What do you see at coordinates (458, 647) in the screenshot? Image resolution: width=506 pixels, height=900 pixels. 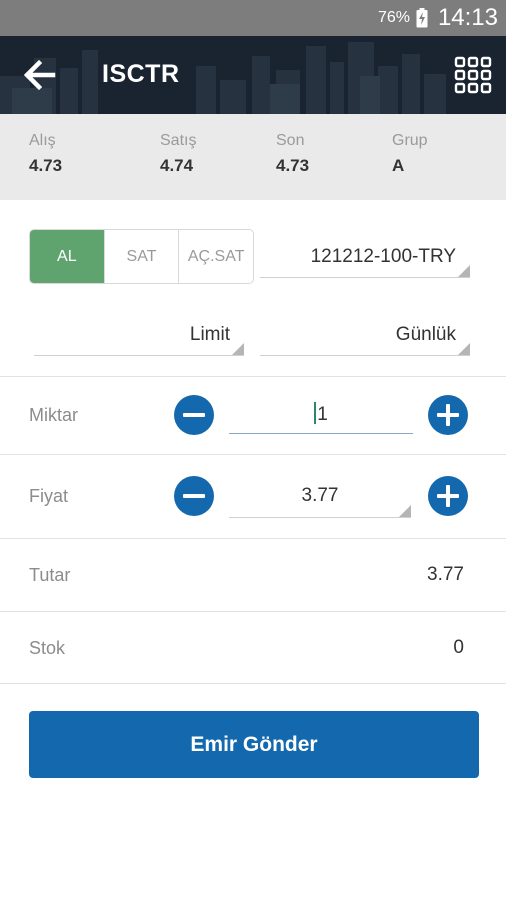 I see `stock-value: 0` at bounding box center [458, 647].